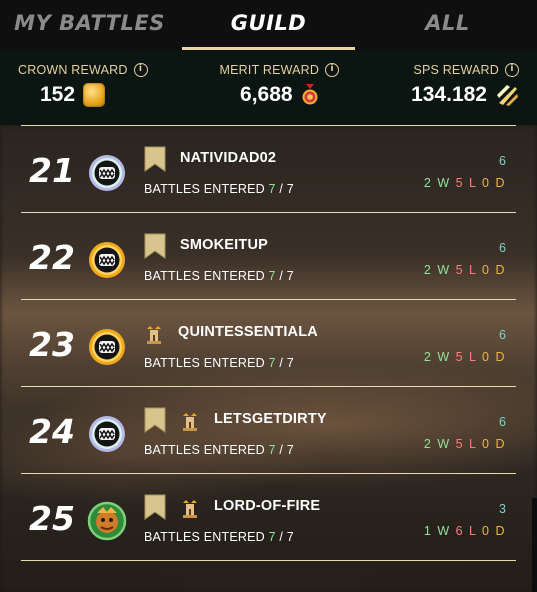  Describe the element at coordinates (83, 88) in the screenshot. I see `crown-reward: CROWN REWARD i 152` at that location.